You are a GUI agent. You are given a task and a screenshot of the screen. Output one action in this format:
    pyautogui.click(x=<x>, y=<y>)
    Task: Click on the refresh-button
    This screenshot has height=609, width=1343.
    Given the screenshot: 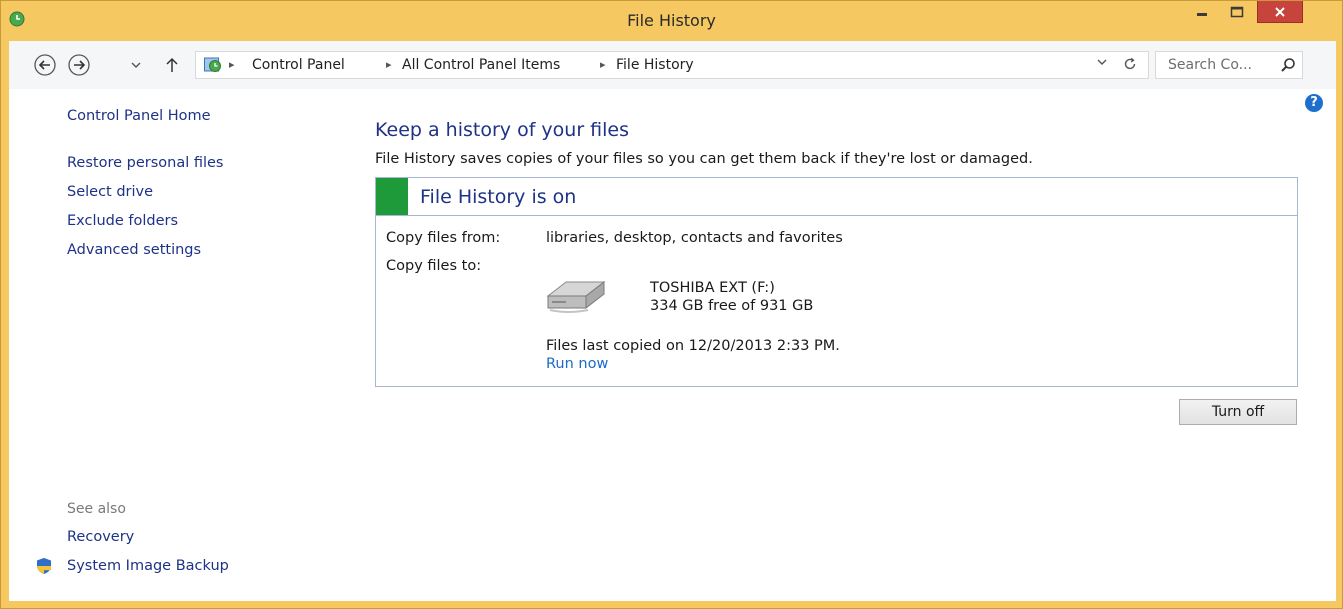 What is the action you would take?
    pyautogui.click(x=1130, y=66)
    